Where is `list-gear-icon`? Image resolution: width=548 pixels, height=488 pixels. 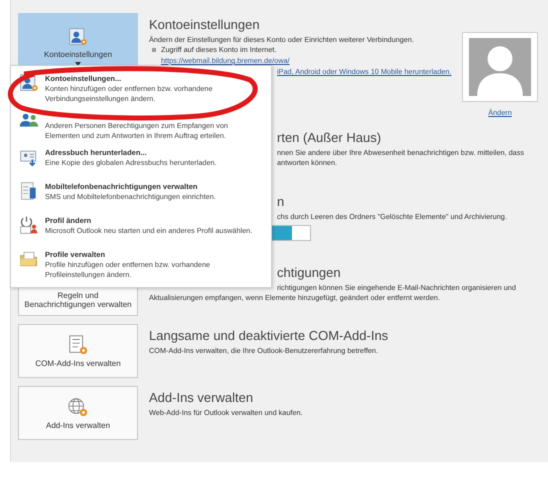 list-gear-icon is located at coordinates (78, 345).